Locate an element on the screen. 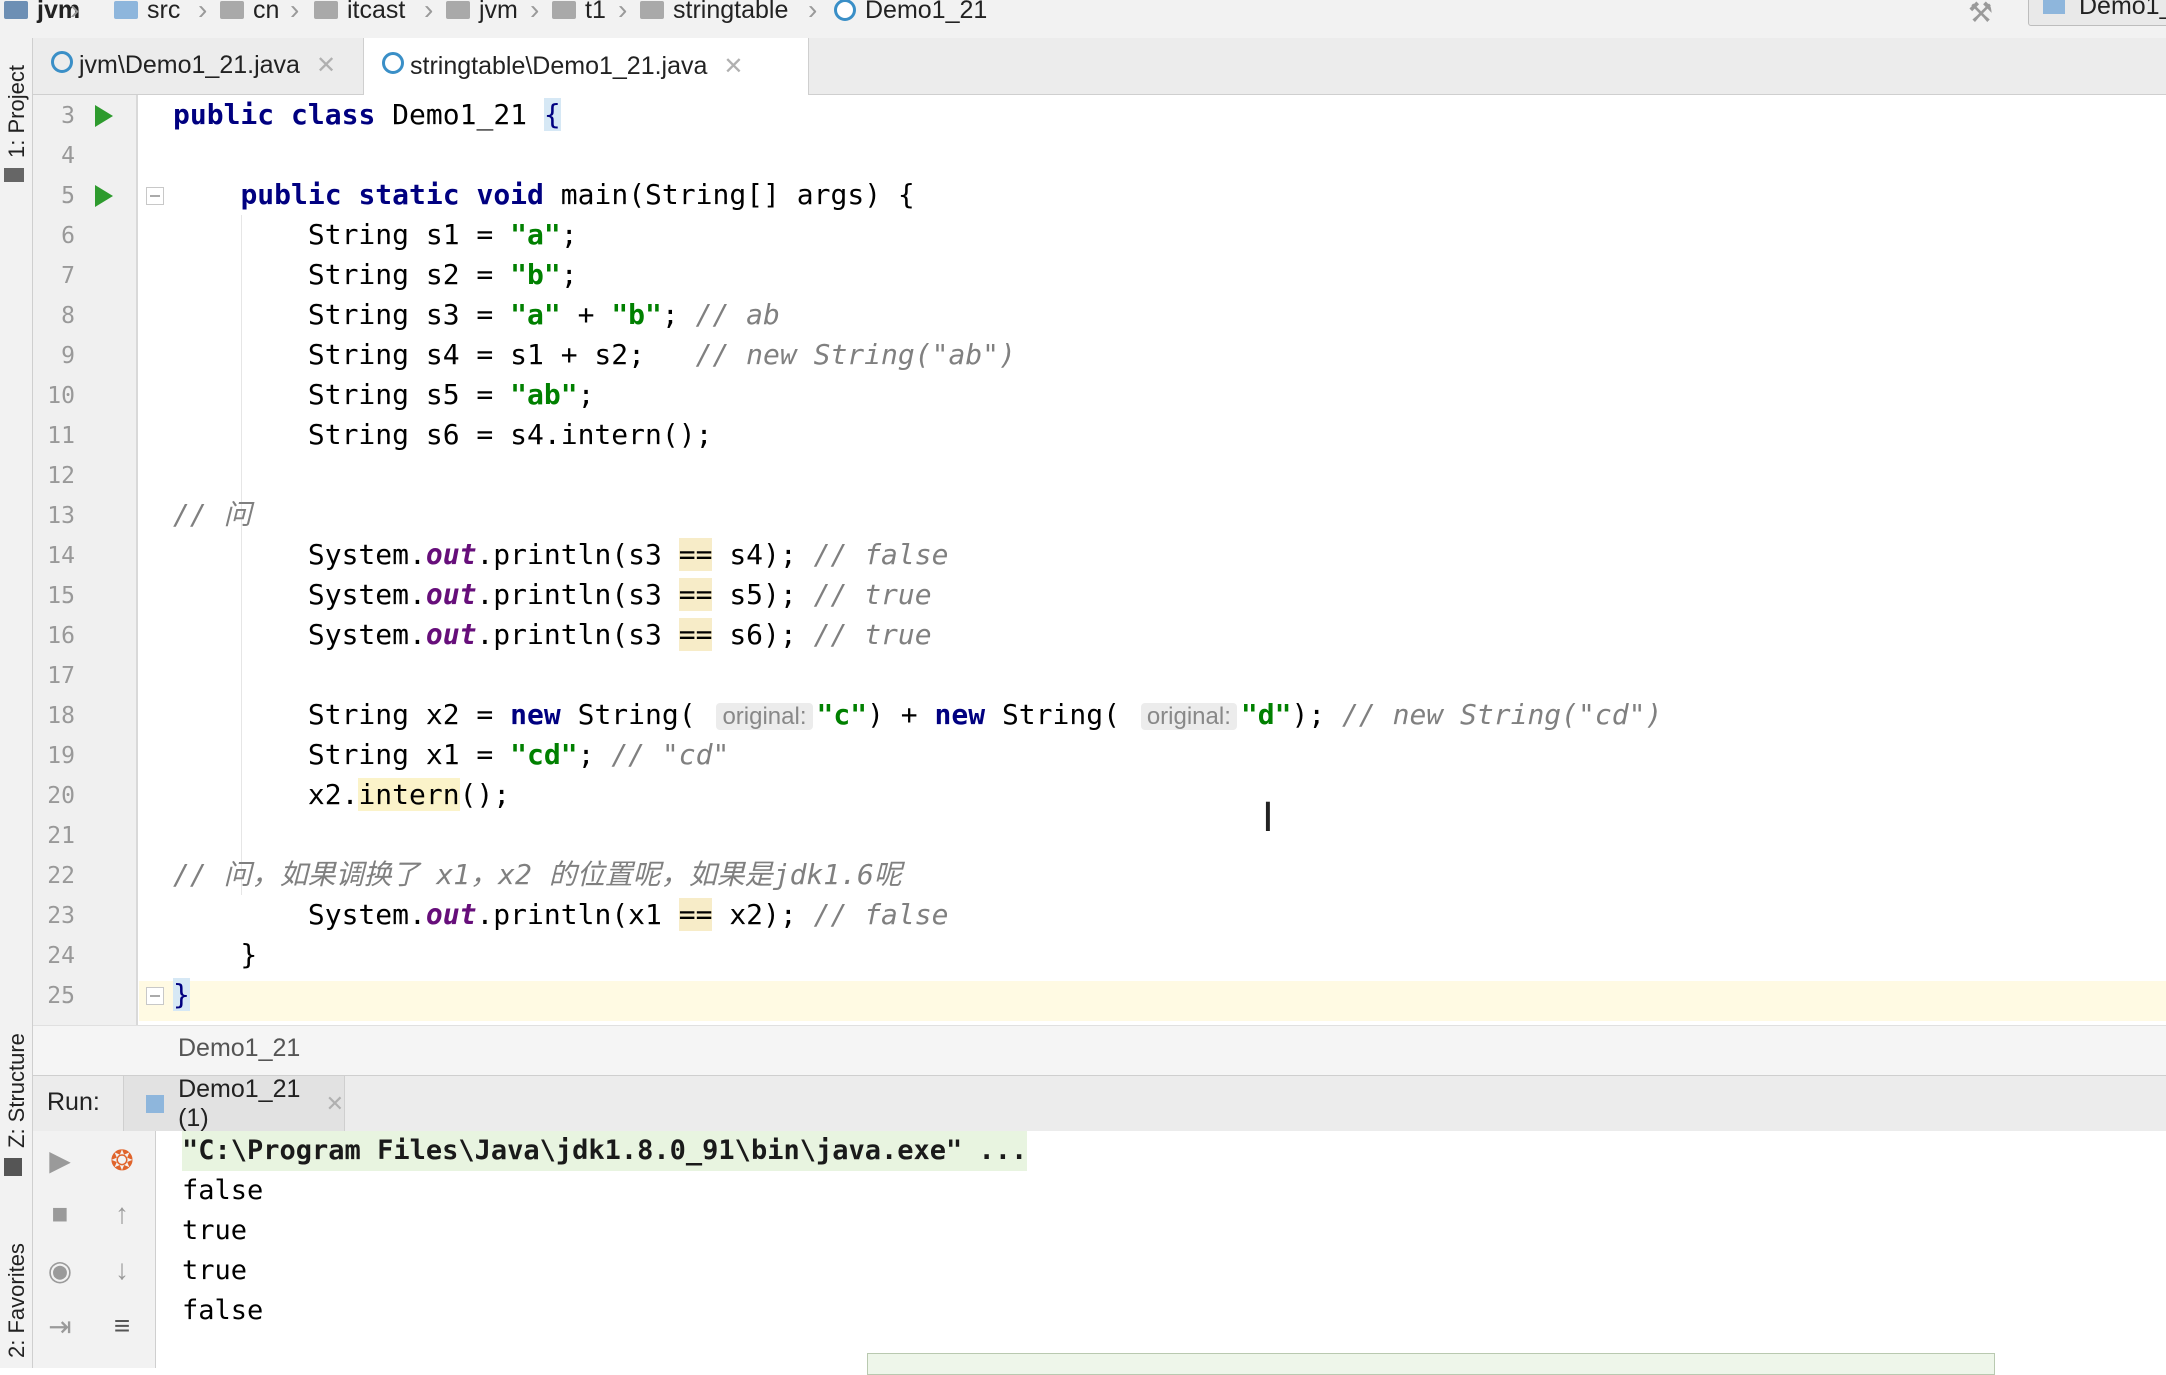 The width and height of the screenshot is (2166, 1375). code-line: } is located at coordinates (181, 994).